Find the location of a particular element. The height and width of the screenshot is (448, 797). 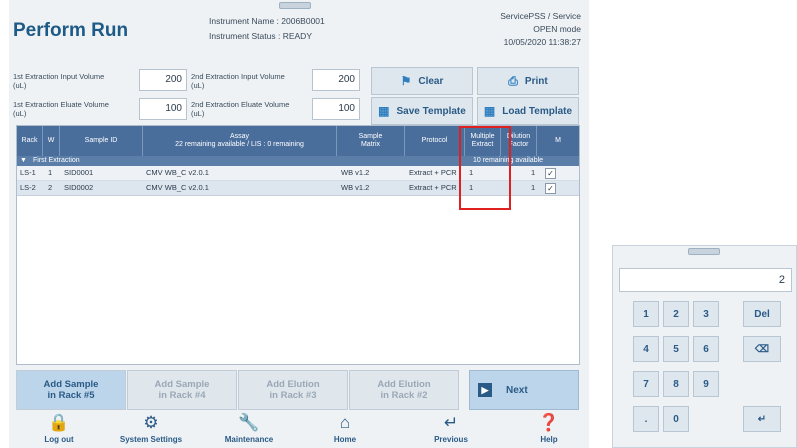

input-volume-1-field: 200 is located at coordinates (163, 80).